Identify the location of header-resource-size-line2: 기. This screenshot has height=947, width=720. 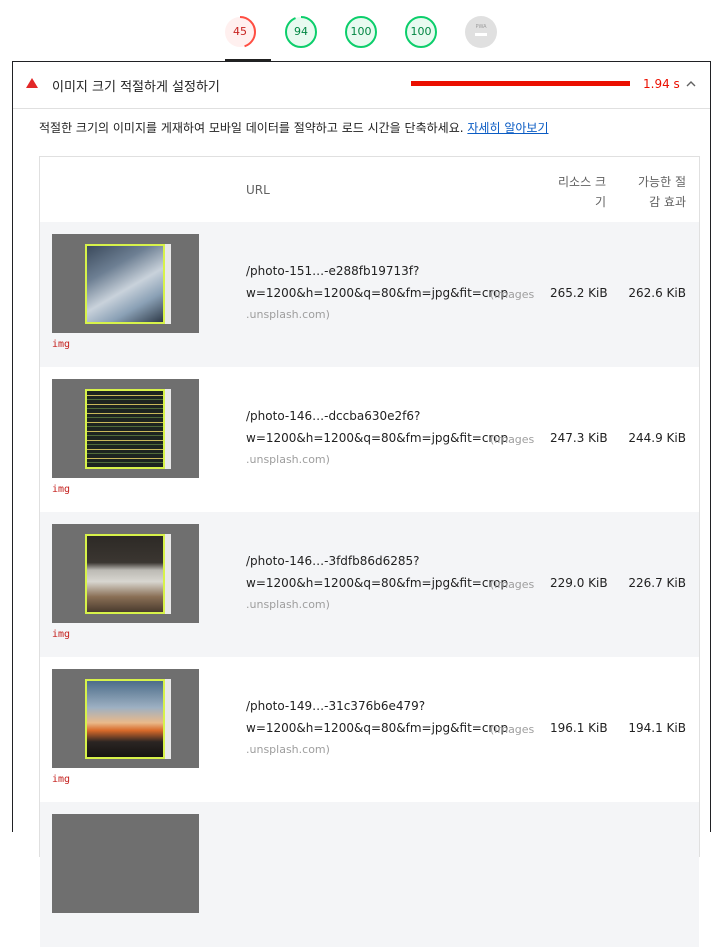
(600, 202).